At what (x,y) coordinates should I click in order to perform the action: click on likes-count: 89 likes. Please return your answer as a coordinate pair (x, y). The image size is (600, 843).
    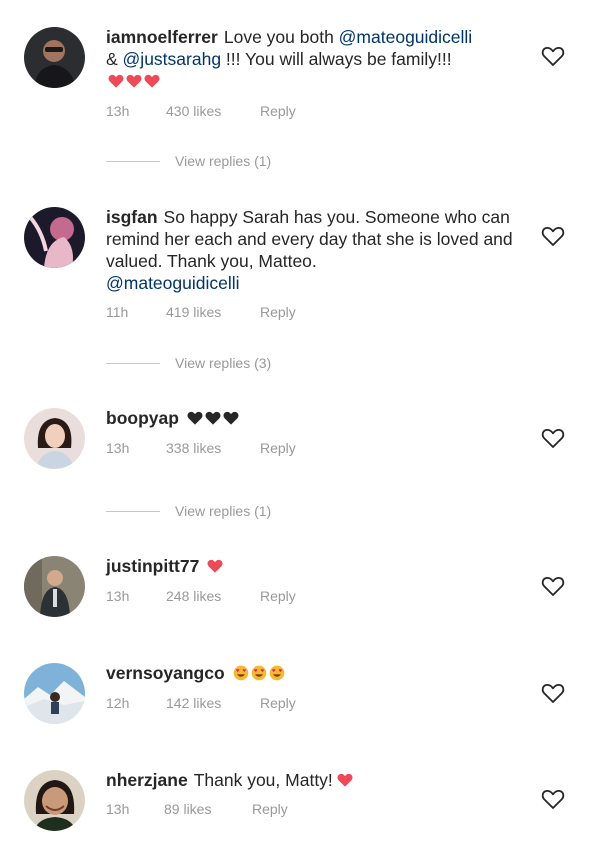
    Looking at the image, I should click on (208, 809).